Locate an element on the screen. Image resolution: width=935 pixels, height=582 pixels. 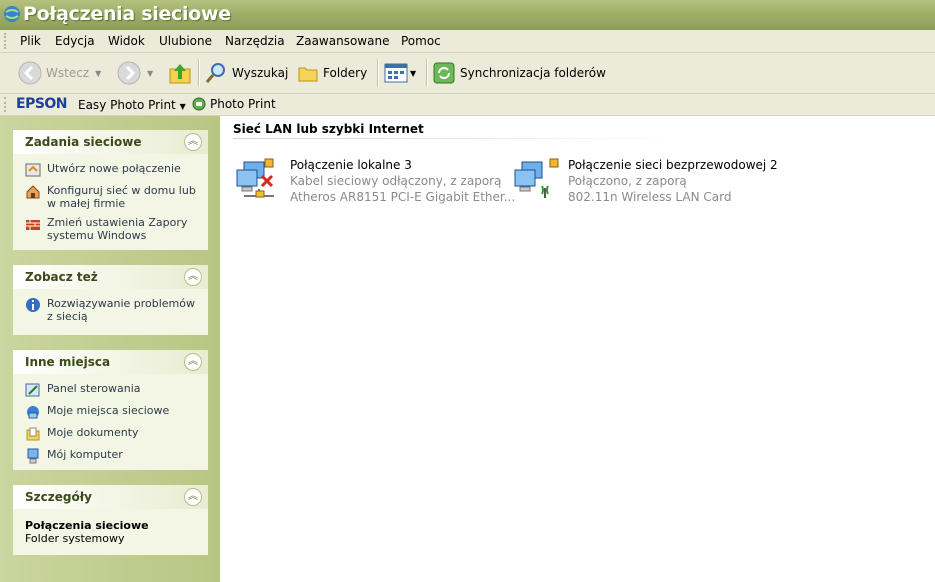
views-icon is located at coordinates (396, 73).